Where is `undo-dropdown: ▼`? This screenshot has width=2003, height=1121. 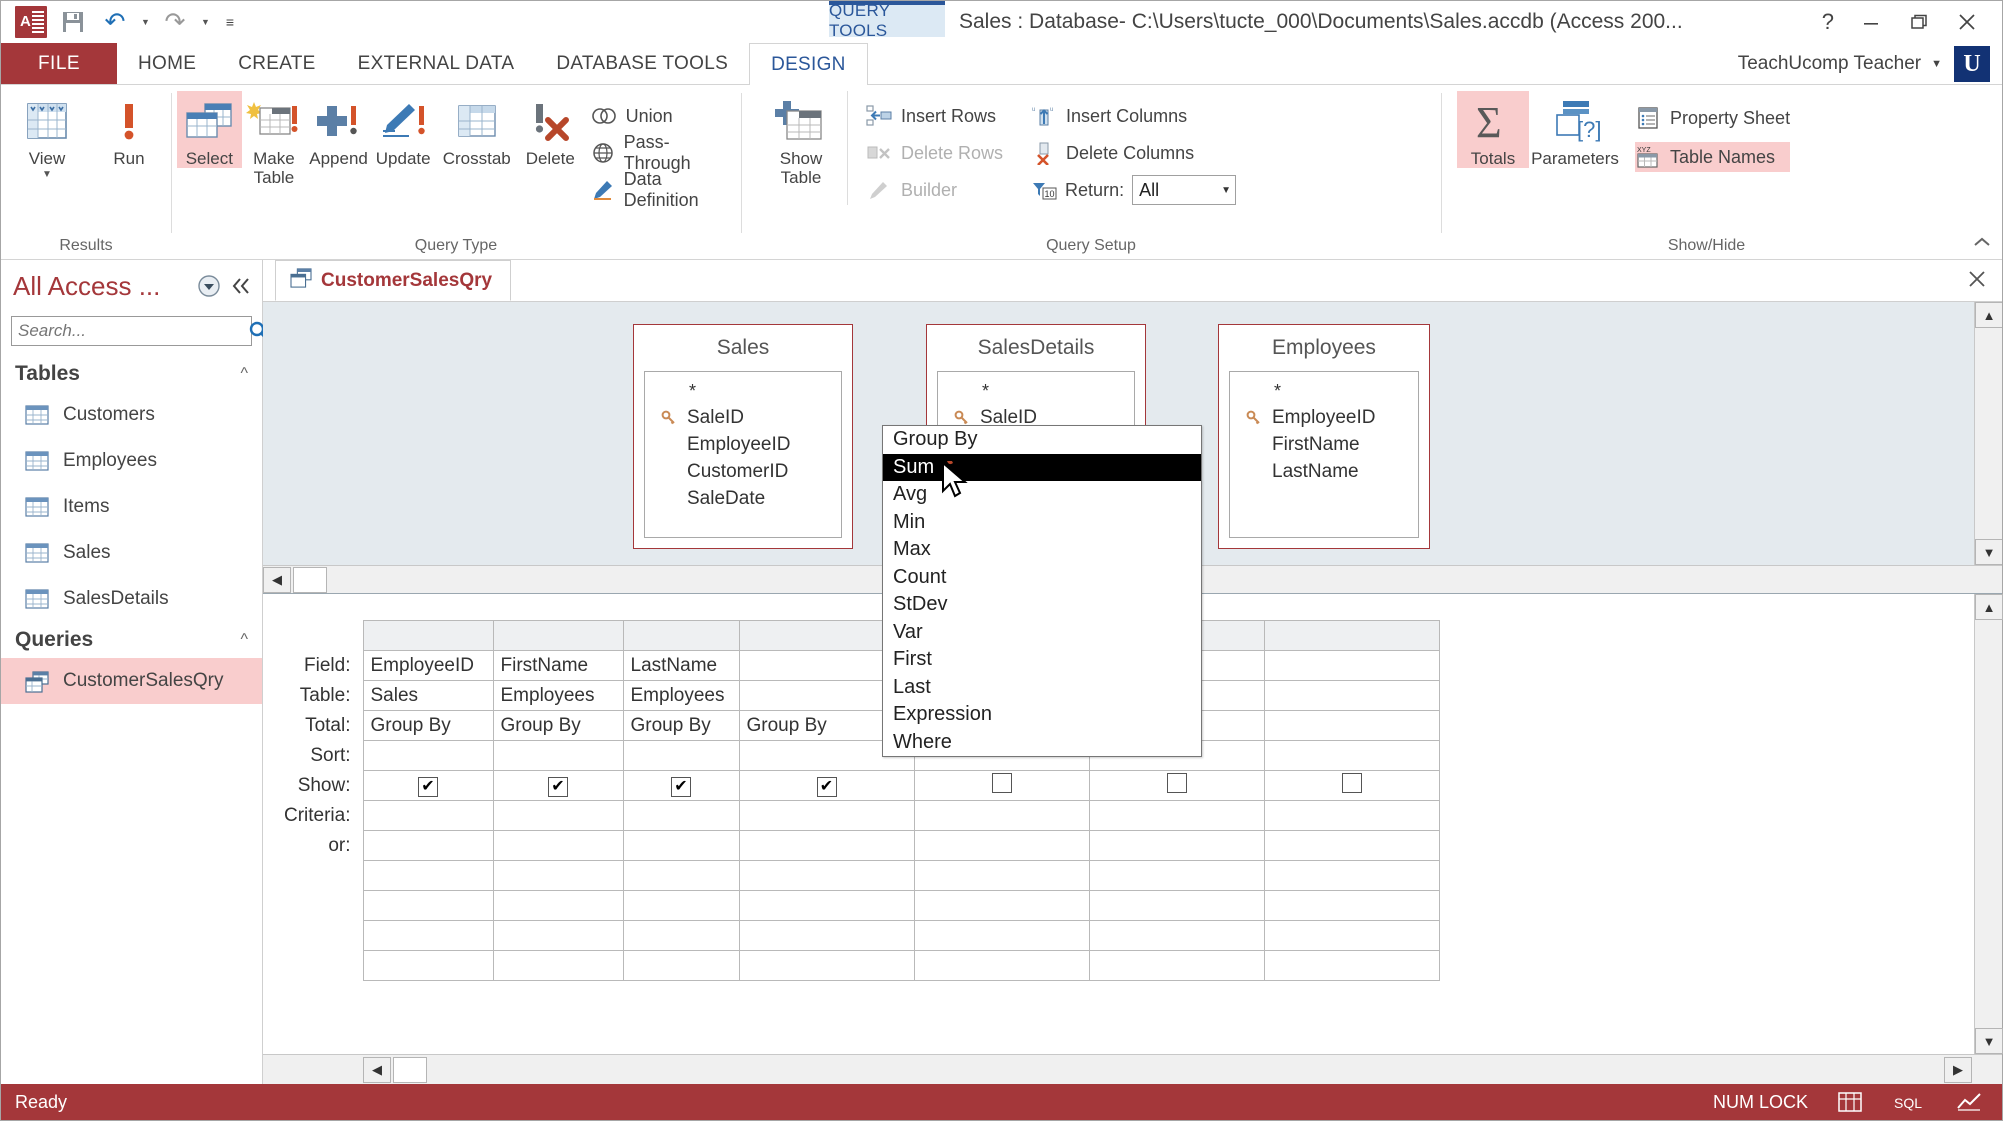
undo-dropdown: ▼ is located at coordinates (145, 22).